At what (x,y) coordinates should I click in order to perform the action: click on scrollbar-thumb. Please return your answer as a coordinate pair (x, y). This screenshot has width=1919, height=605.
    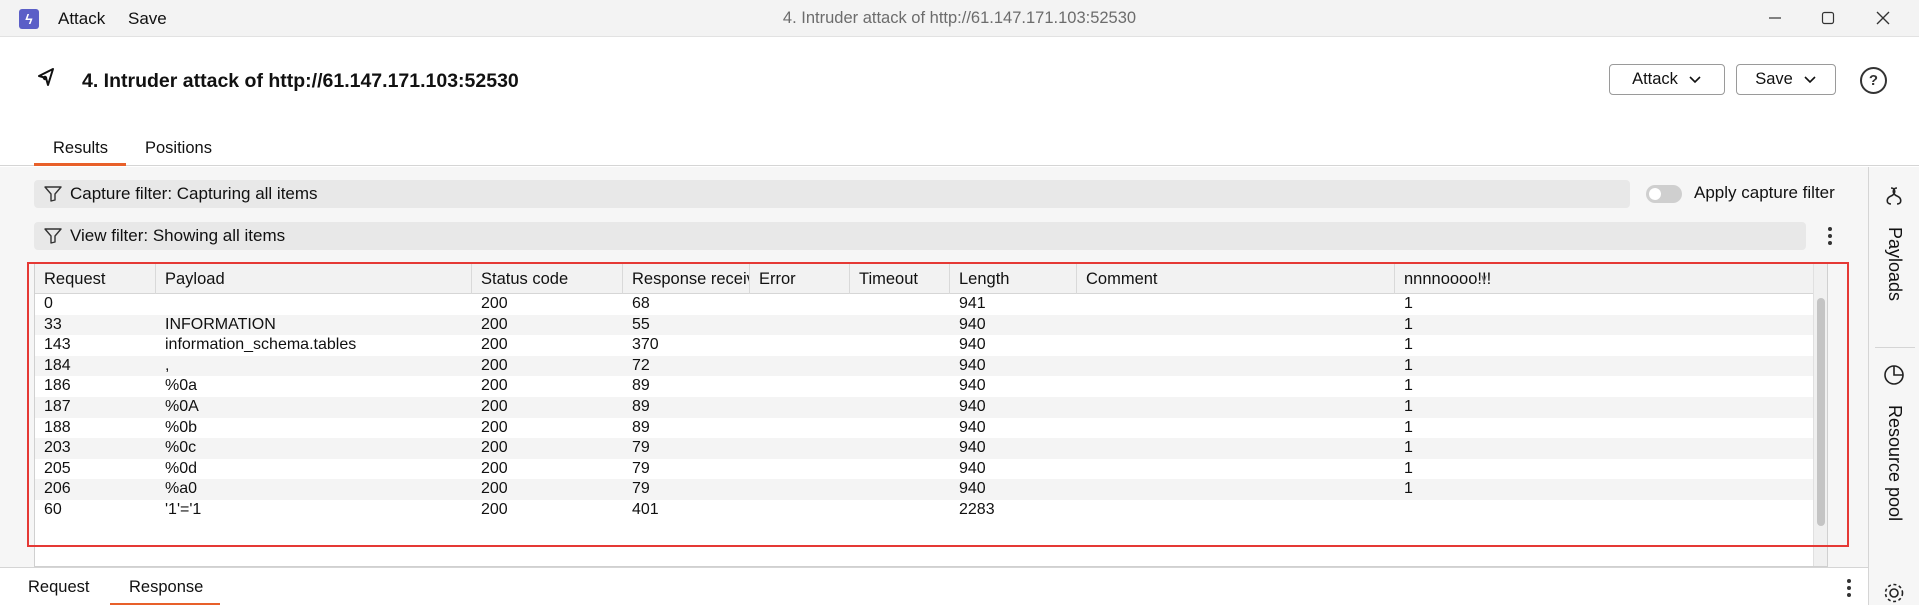
    Looking at the image, I should click on (1821, 412).